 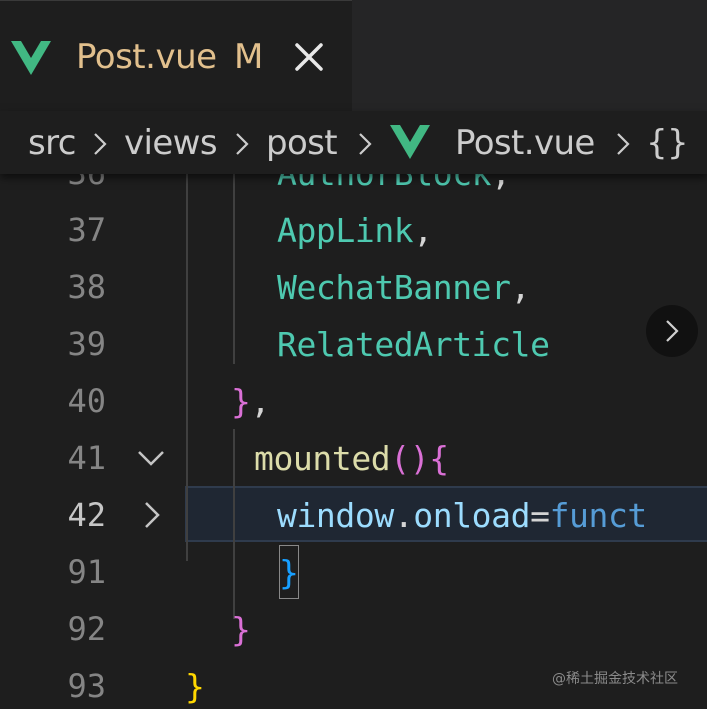 What do you see at coordinates (302, 143) in the screenshot?
I see `breadcrumb-item-post: post` at bounding box center [302, 143].